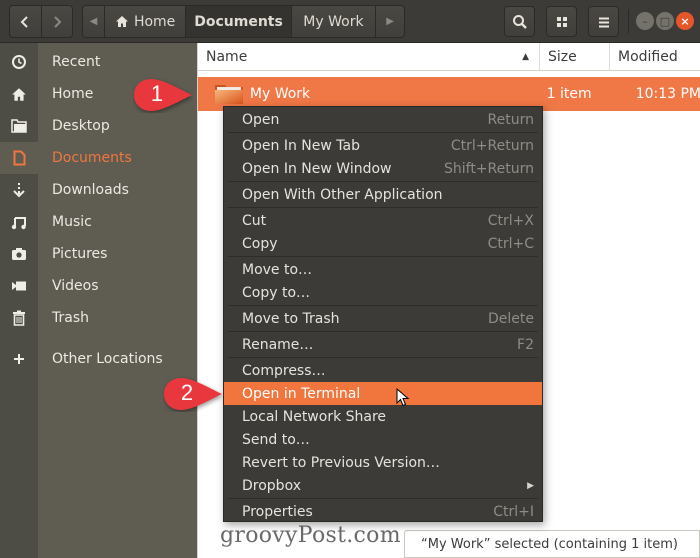  What do you see at coordinates (19, 190) in the screenshot?
I see `download-icon` at bounding box center [19, 190].